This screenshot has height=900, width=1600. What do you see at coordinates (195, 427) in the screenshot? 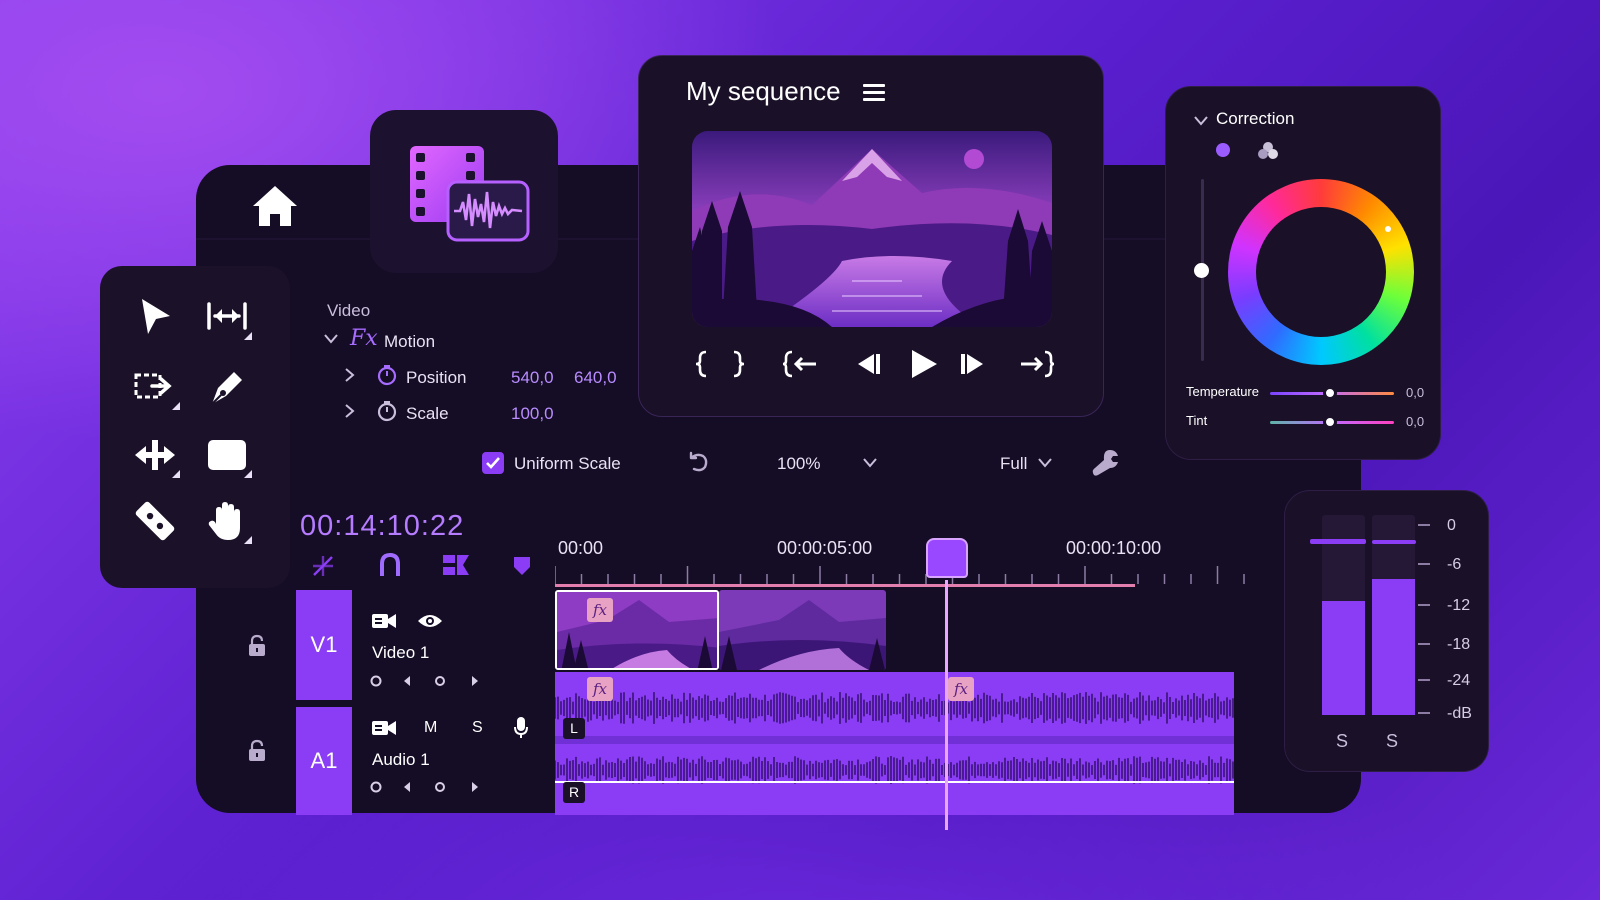
I see `tools-panel` at bounding box center [195, 427].